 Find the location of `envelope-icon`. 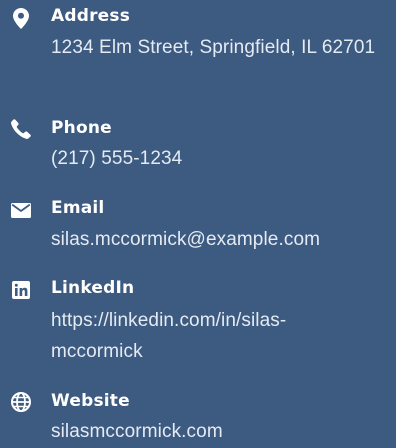

envelope-icon is located at coordinates (21, 210).